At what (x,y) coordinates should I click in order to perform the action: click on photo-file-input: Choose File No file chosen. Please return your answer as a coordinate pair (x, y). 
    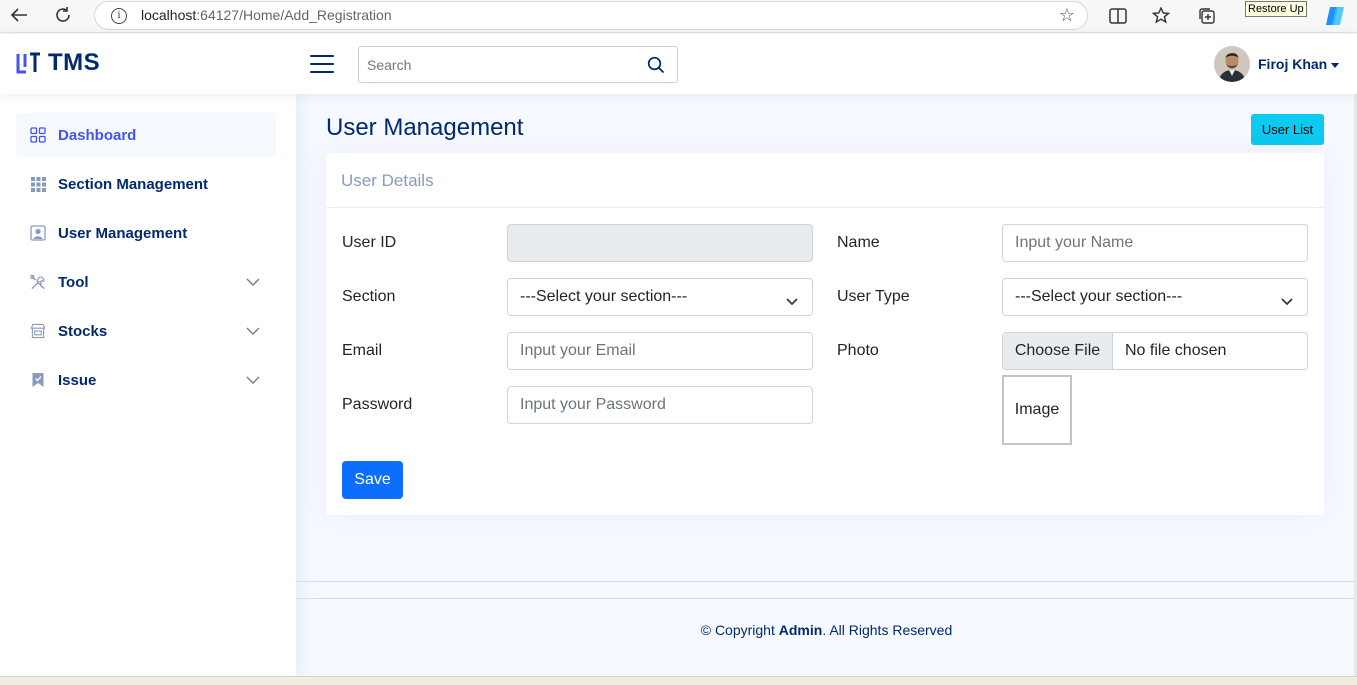
    Looking at the image, I should click on (1155, 351).